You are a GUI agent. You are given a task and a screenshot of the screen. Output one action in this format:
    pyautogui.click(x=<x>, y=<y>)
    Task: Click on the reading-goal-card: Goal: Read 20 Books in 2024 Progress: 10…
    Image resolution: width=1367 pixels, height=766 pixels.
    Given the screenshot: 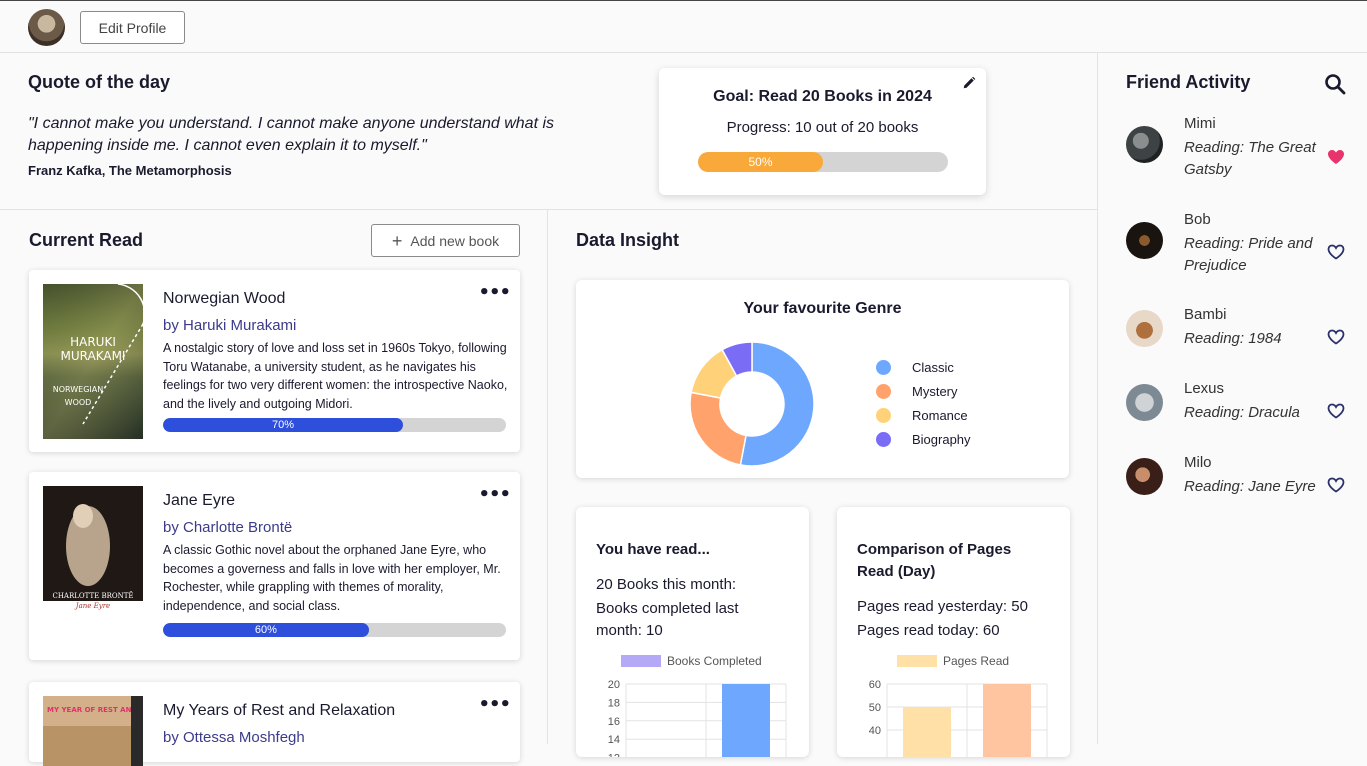 What is the action you would take?
    pyautogui.click(x=822, y=131)
    